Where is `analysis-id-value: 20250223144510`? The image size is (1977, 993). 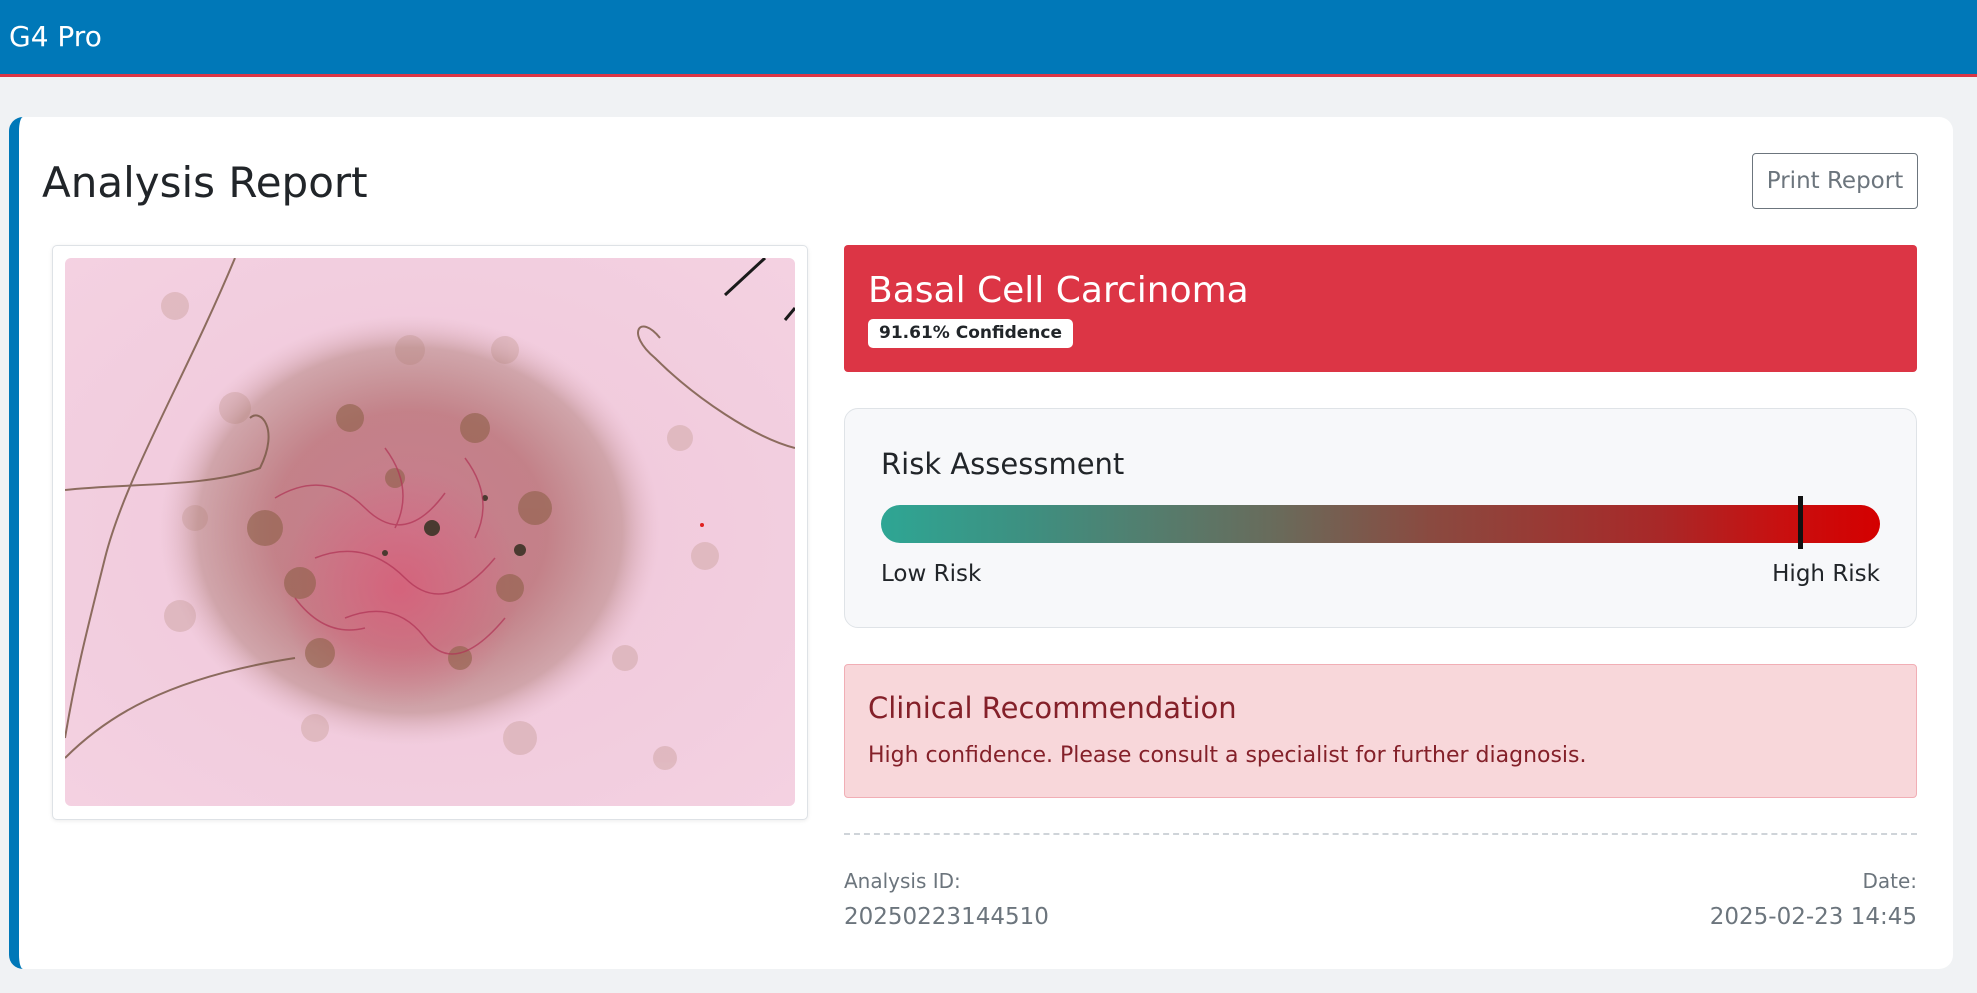
analysis-id-value: 20250223144510 is located at coordinates (946, 917).